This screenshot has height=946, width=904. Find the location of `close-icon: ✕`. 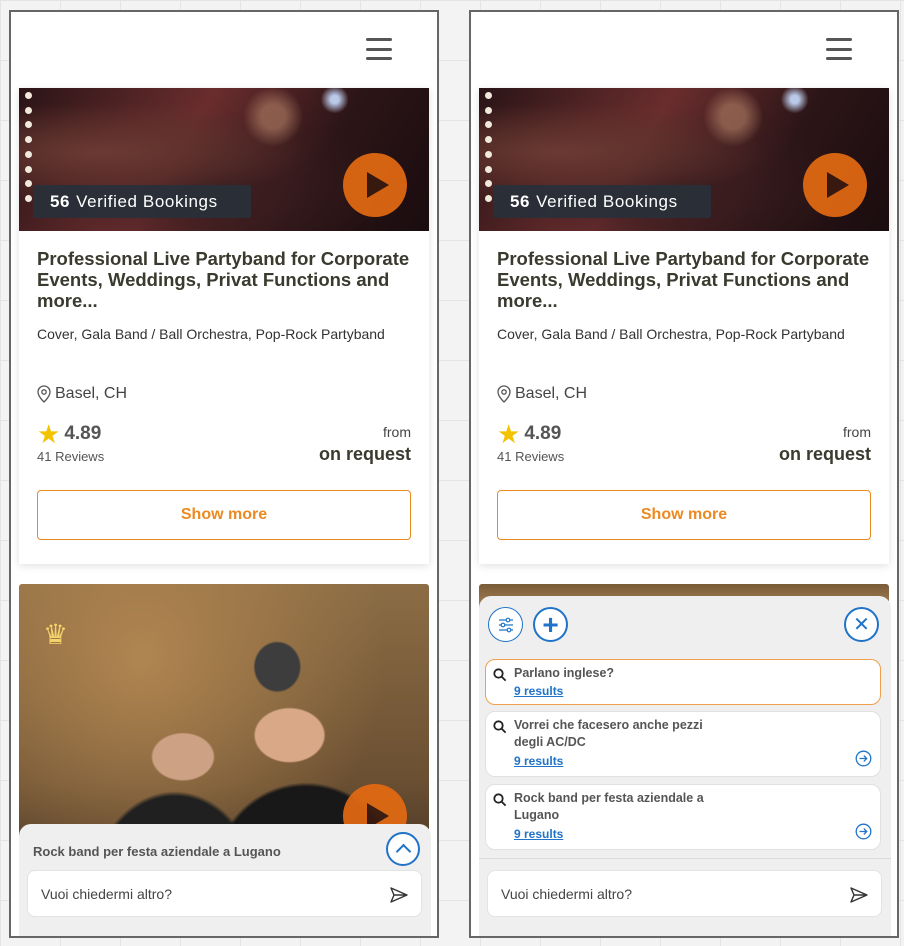

close-icon: ✕ is located at coordinates (861, 625).